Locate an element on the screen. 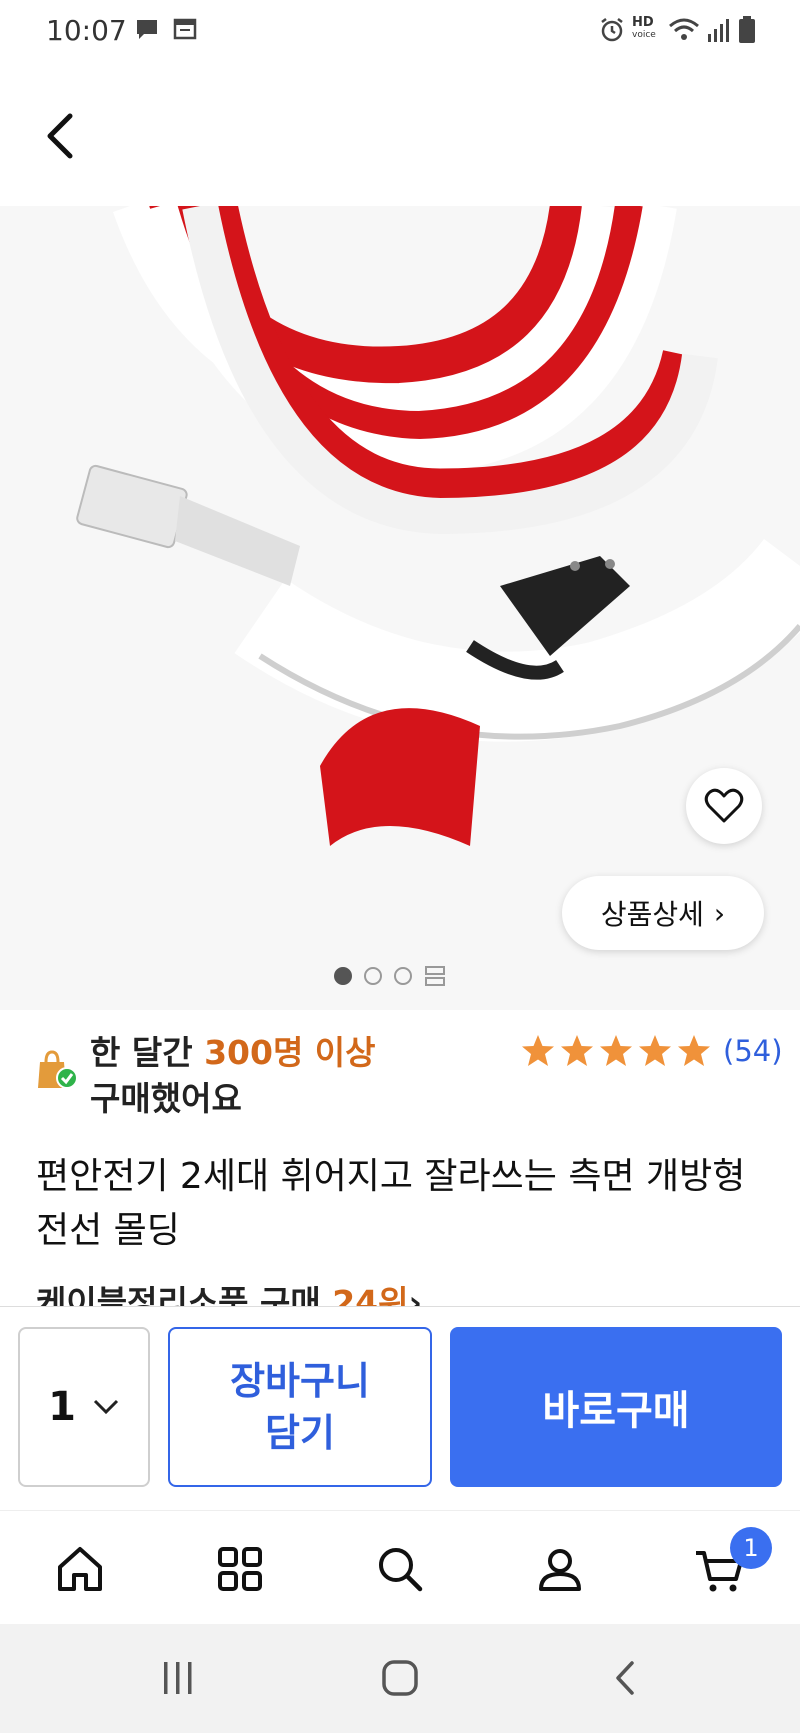 The height and width of the screenshot is (1733, 800). wishlist-button is located at coordinates (724, 806).